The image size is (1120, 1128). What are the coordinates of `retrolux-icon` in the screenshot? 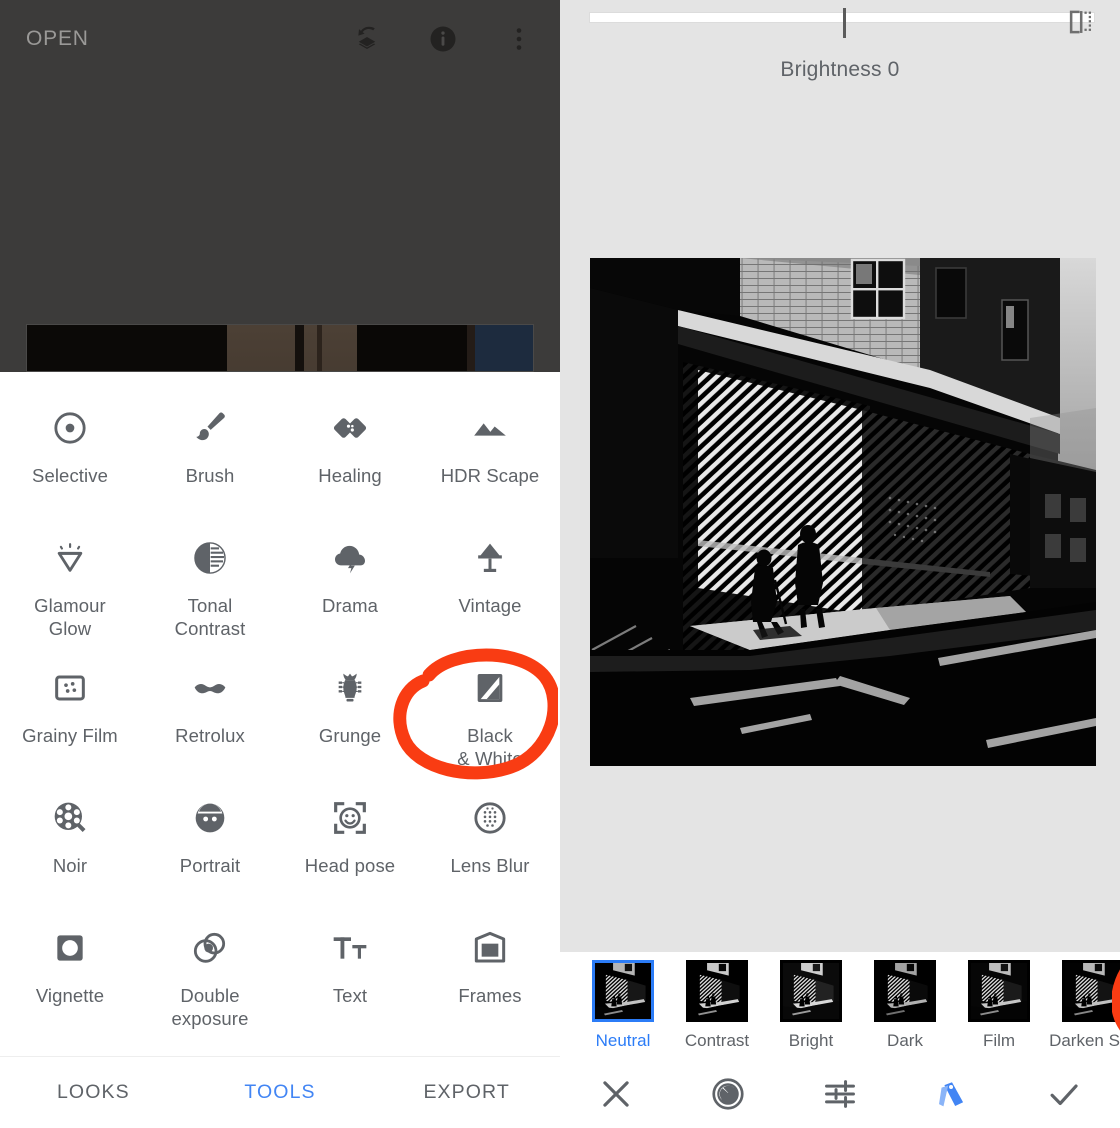 It's located at (210, 689).